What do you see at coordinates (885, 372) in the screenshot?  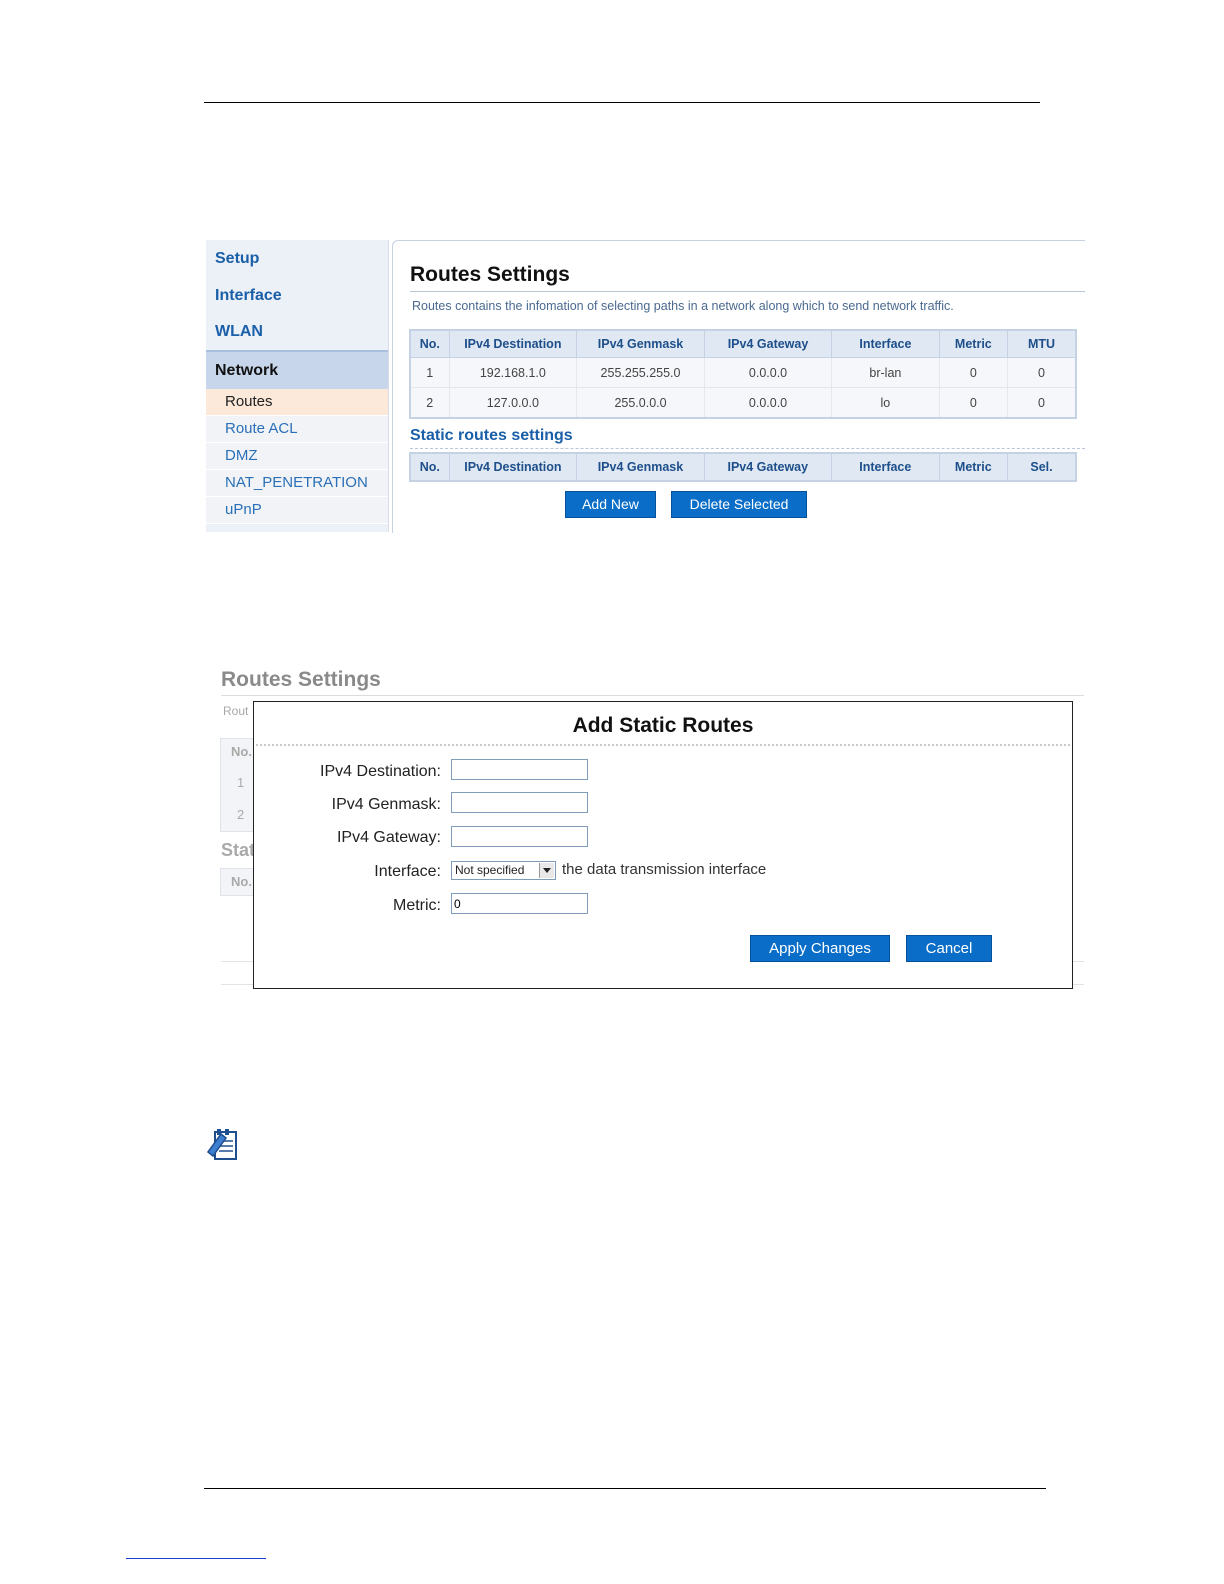 I see `table-cell: br-lan` at bounding box center [885, 372].